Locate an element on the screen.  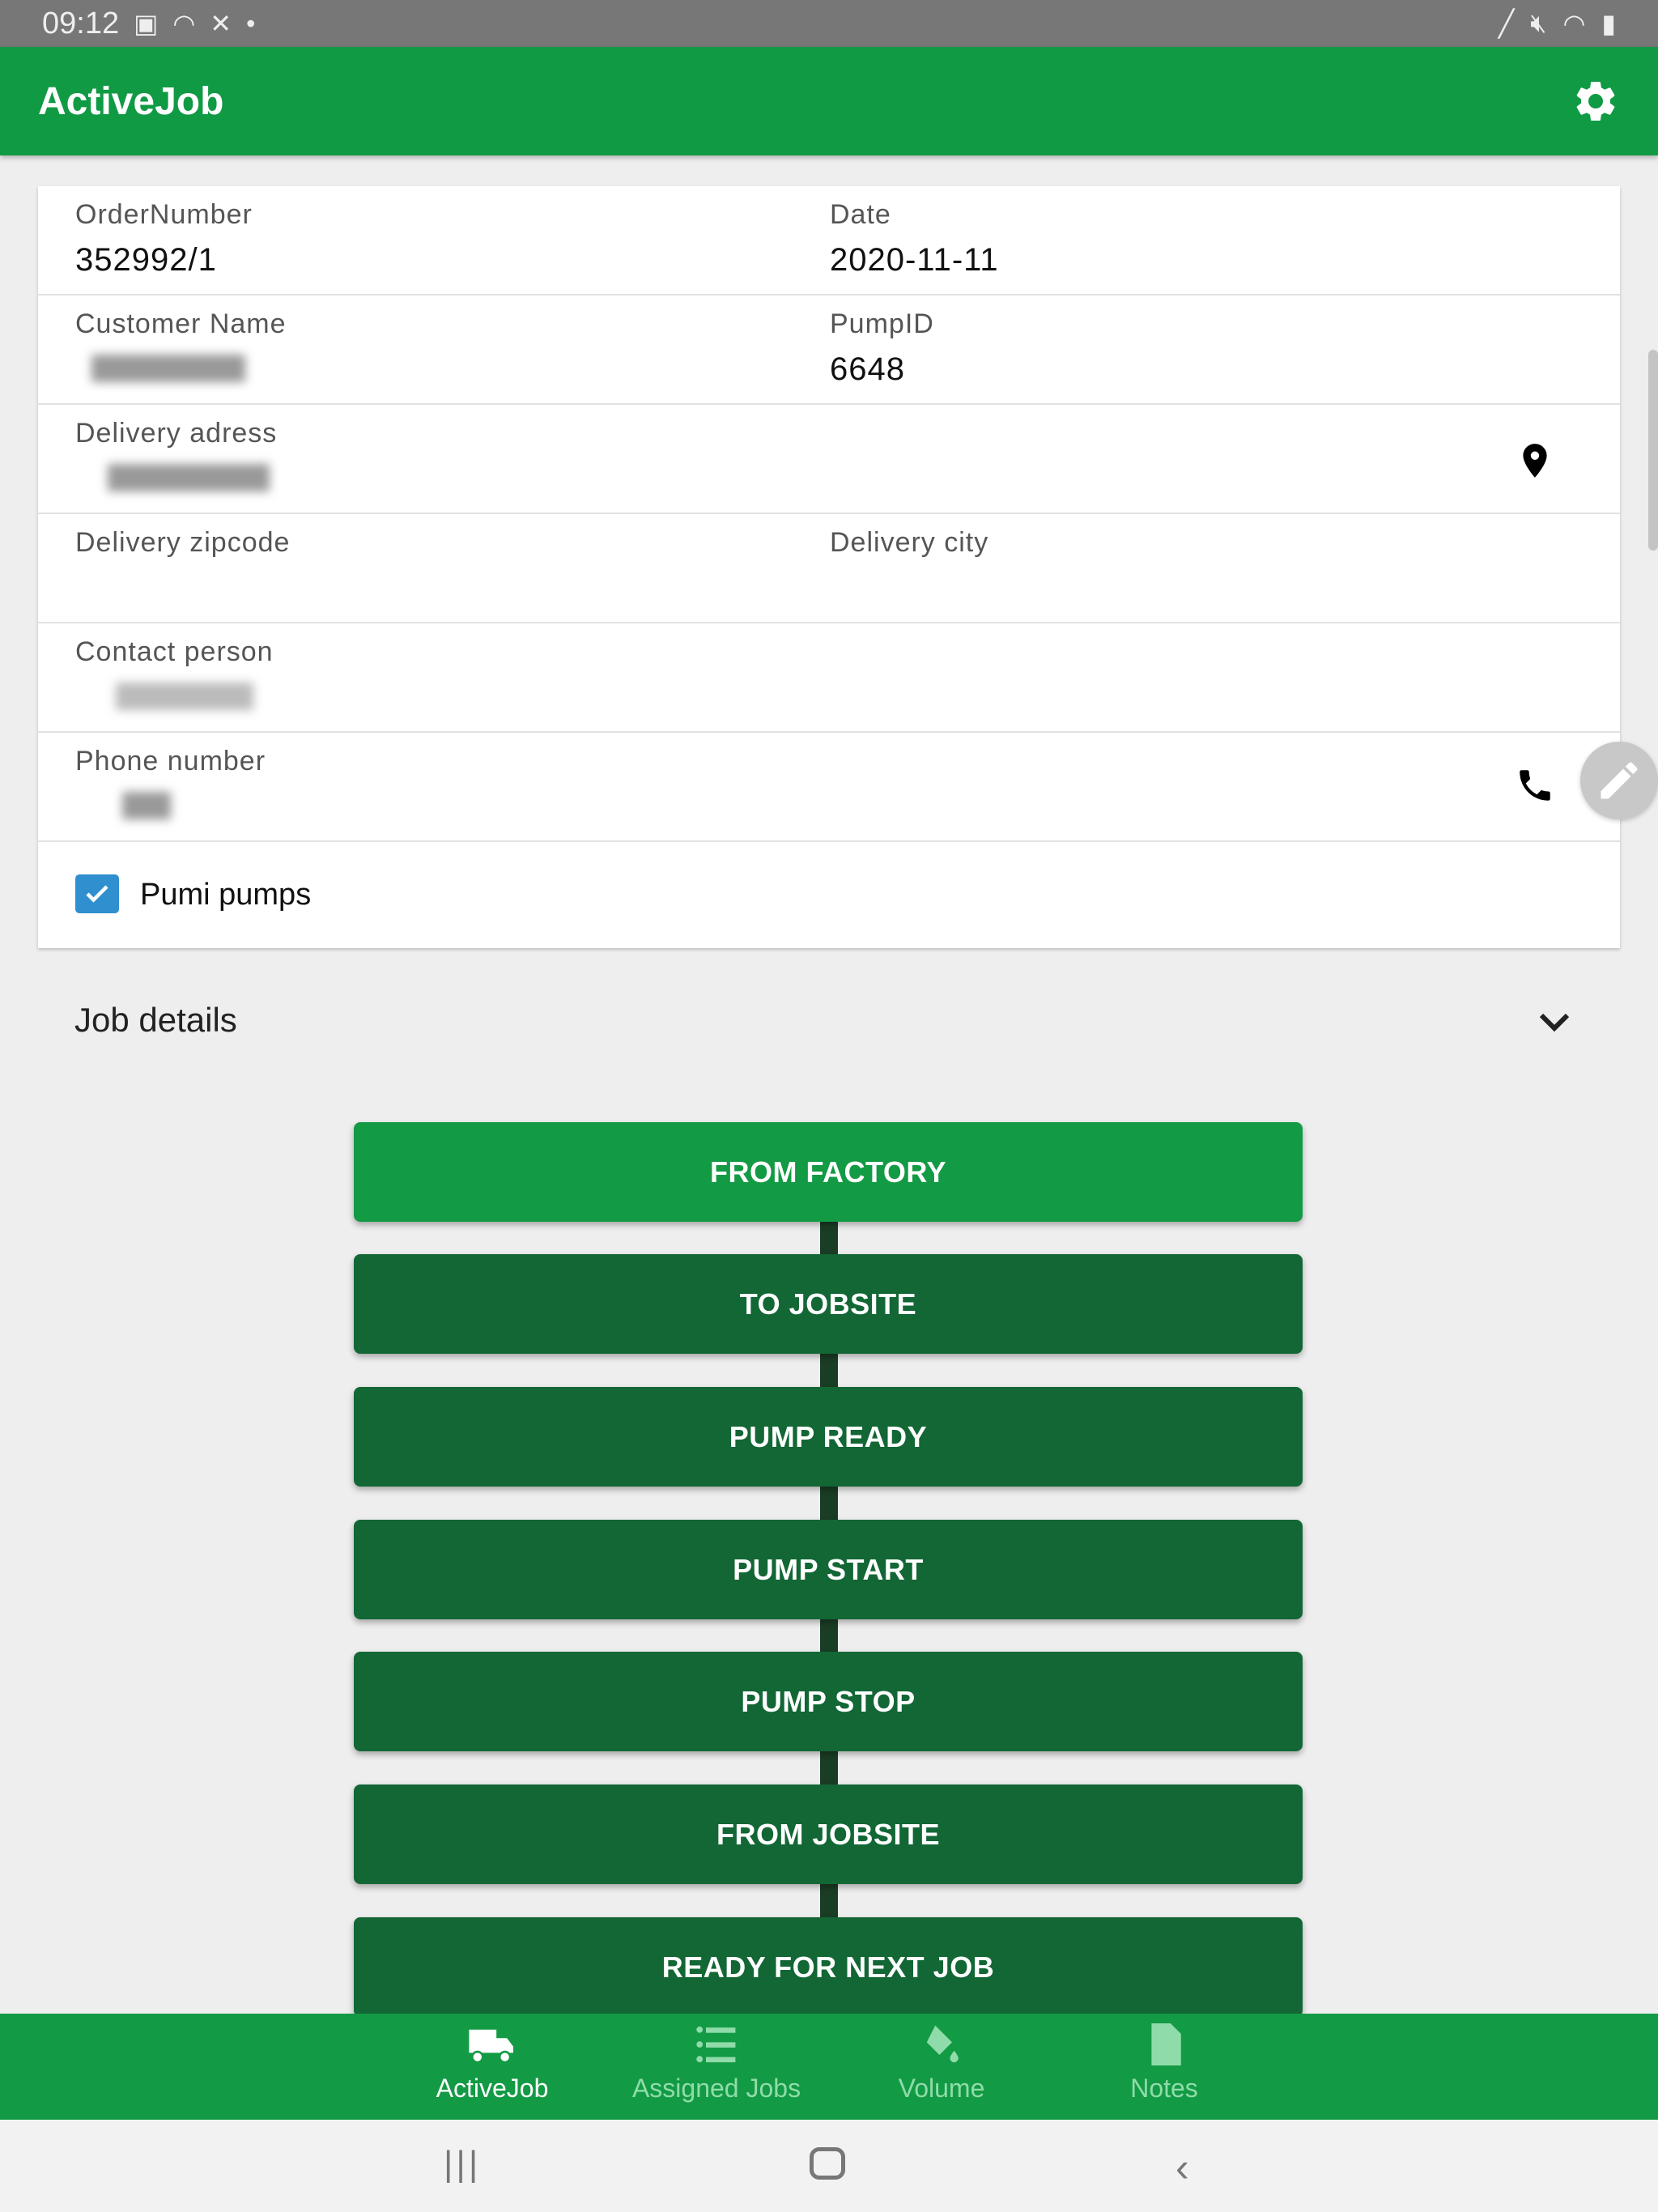
date-label: Date is located at coordinates (860, 215).